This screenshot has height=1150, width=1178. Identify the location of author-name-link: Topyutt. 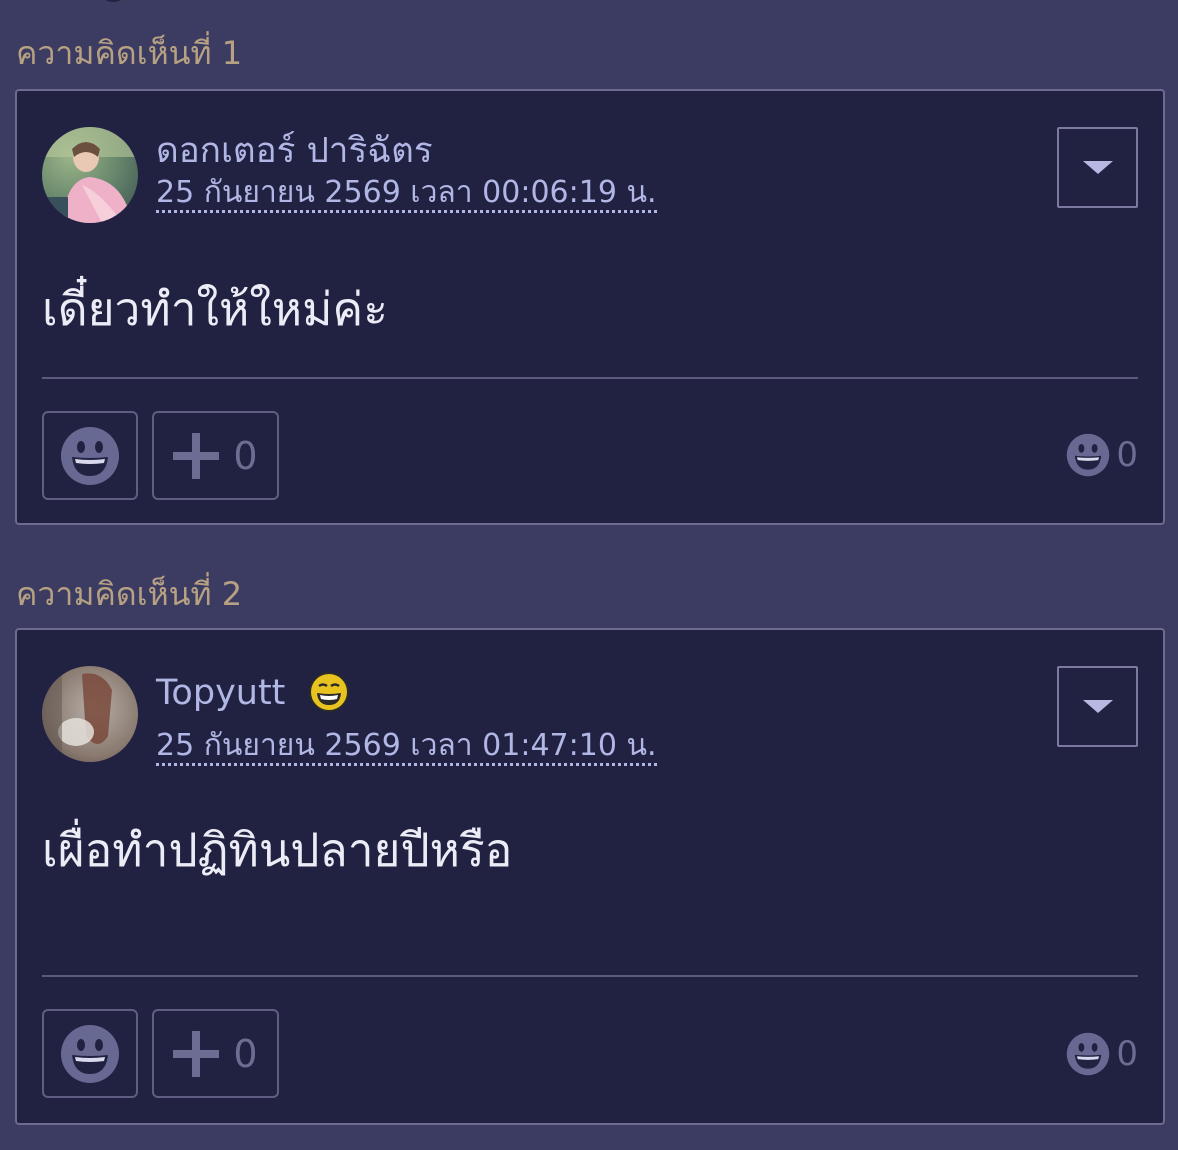
(252, 693).